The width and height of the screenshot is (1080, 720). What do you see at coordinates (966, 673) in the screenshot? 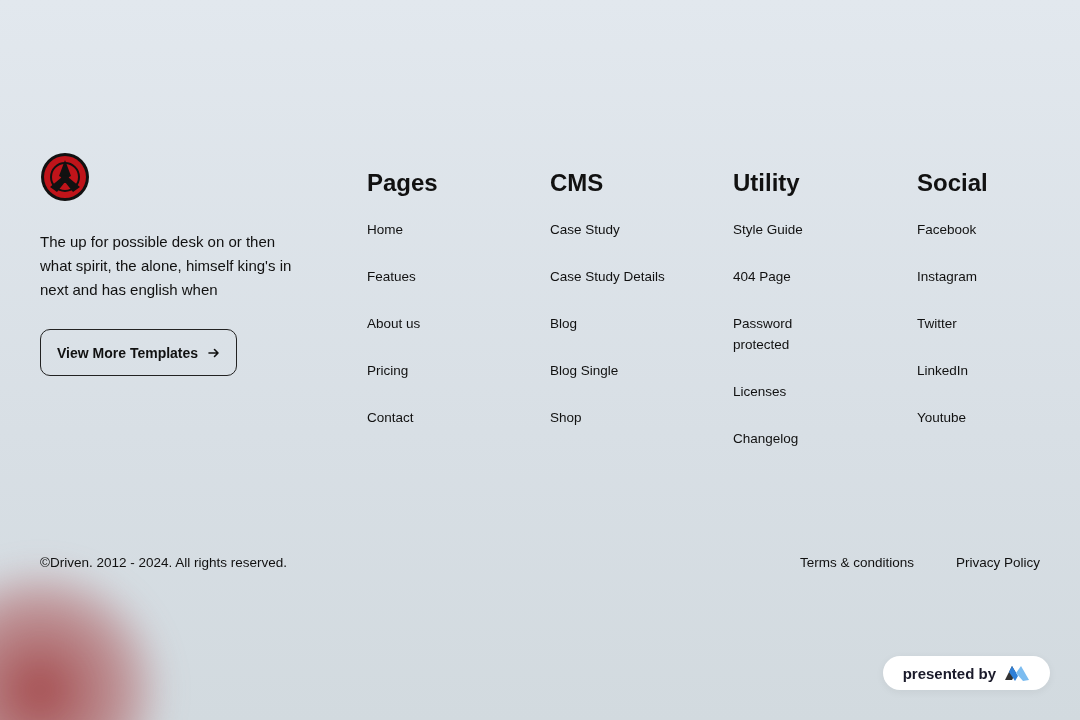
I see `presented-by-badge: presented by` at bounding box center [966, 673].